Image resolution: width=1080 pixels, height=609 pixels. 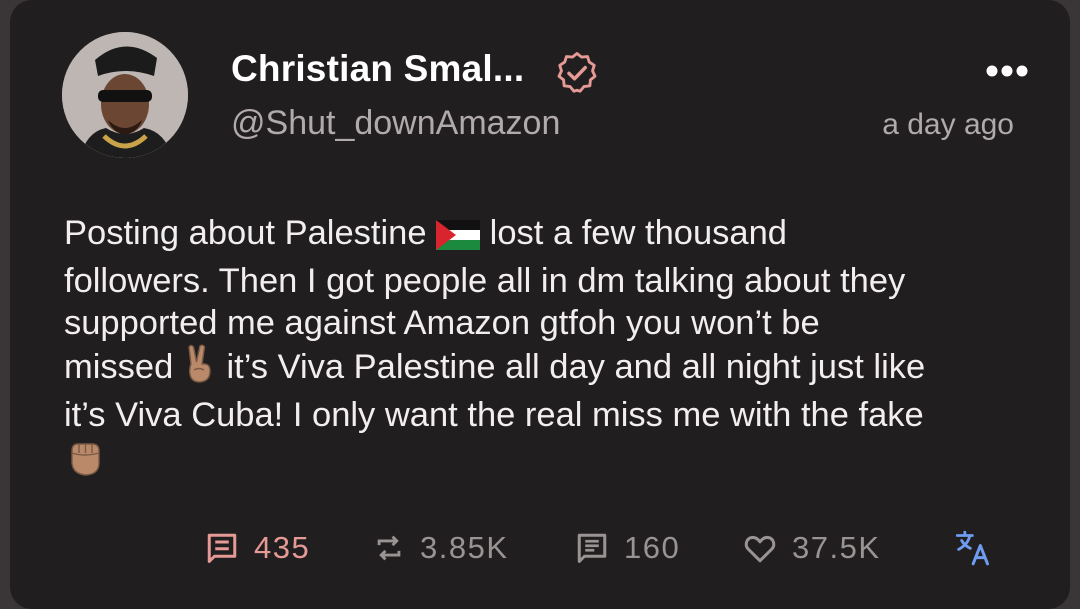 What do you see at coordinates (395, 123) in the screenshot?
I see `author-handle: @Shut_downAmazon` at bounding box center [395, 123].